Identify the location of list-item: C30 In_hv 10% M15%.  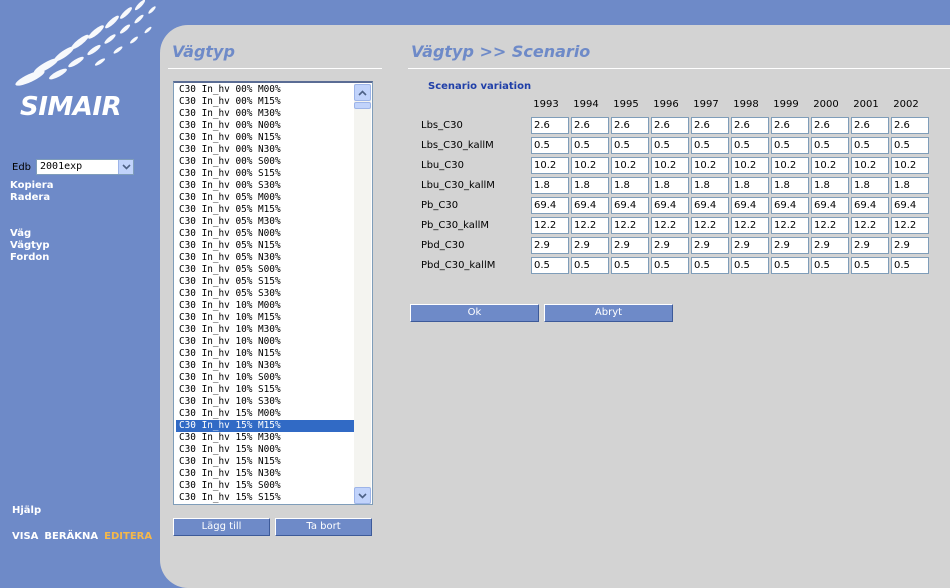
(265, 318).